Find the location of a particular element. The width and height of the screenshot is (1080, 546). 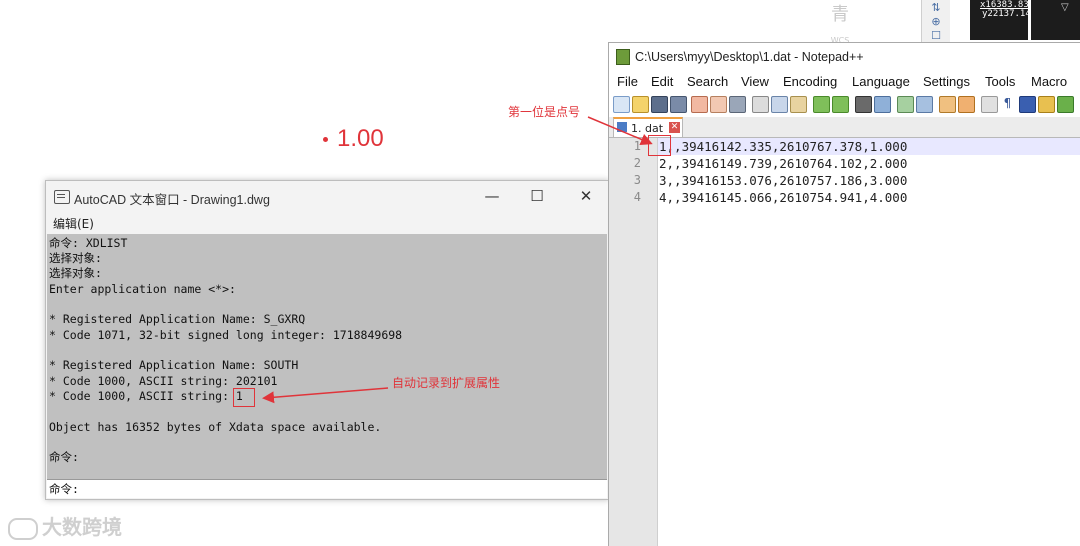

arrow-to-point-number is located at coordinates (620, 131).